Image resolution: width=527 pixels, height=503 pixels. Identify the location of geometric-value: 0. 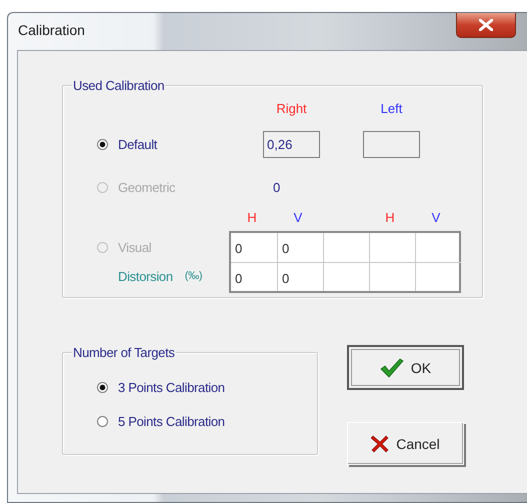
(276, 187).